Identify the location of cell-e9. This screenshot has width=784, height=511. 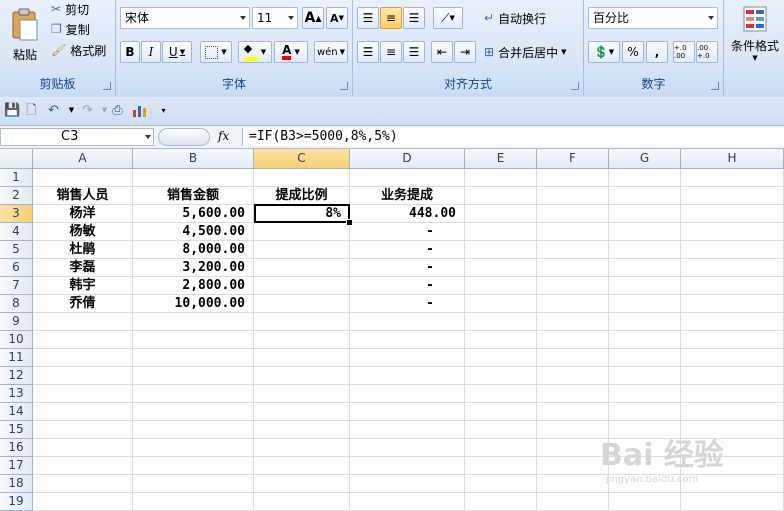
(501, 322).